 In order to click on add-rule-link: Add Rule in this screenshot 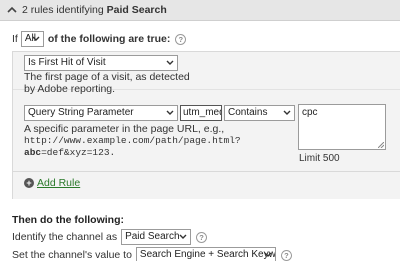, I will do `click(58, 183)`.